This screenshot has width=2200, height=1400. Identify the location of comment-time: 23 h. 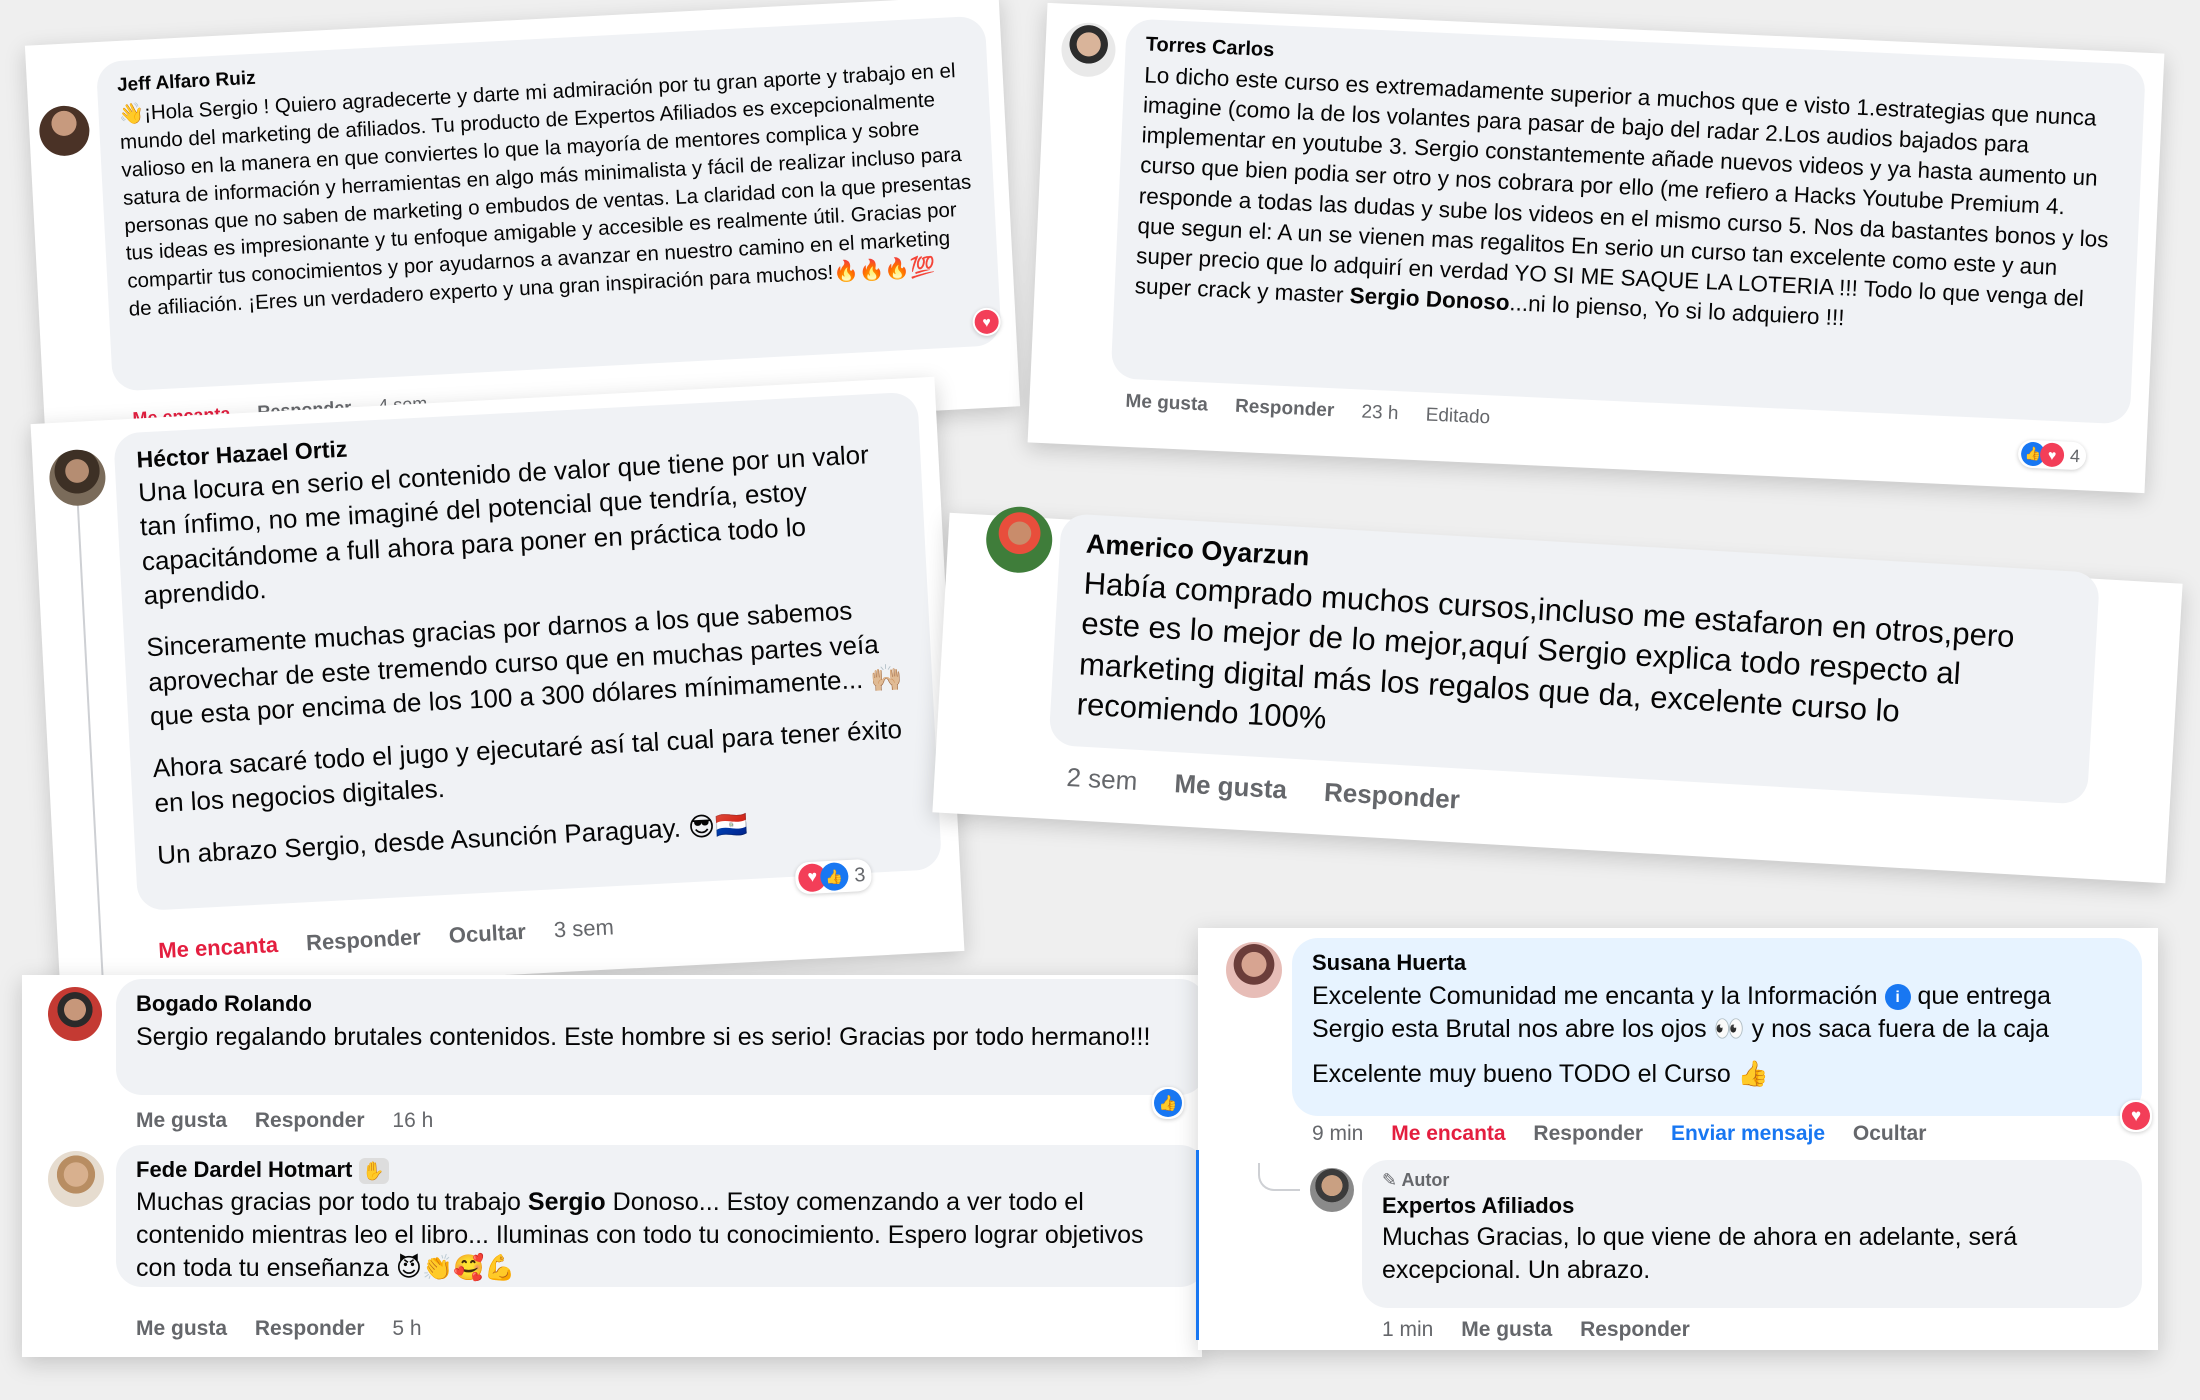
(1380, 413).